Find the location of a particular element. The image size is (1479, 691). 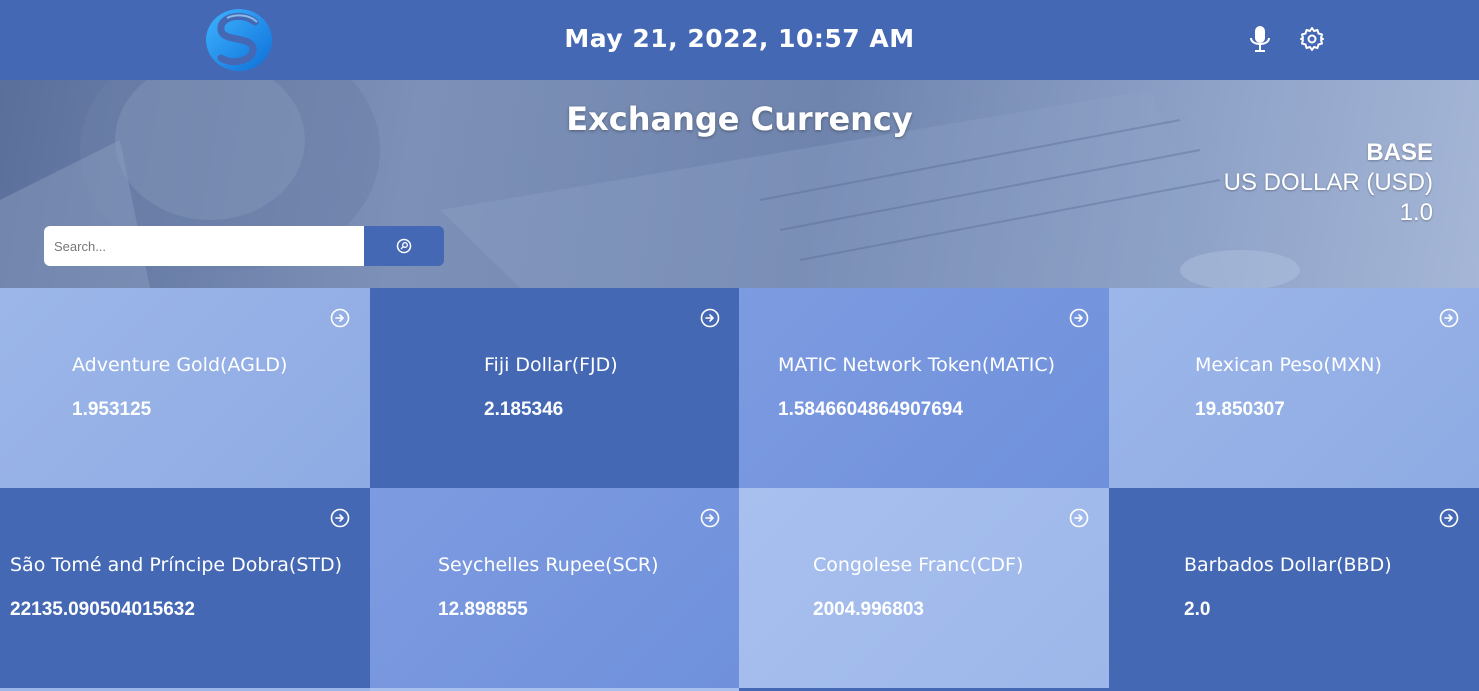

base-currency-panel: BASE US DOLLAR (USD) 1.0 is located at coordinates (1328, 183).